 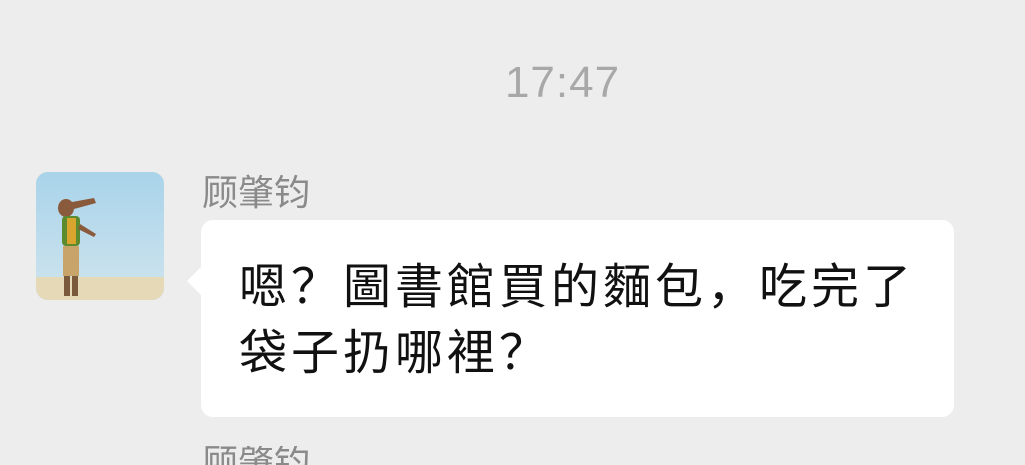 I want to click on next-message-sender: 顾肇钧, so click(x=262, y=455).